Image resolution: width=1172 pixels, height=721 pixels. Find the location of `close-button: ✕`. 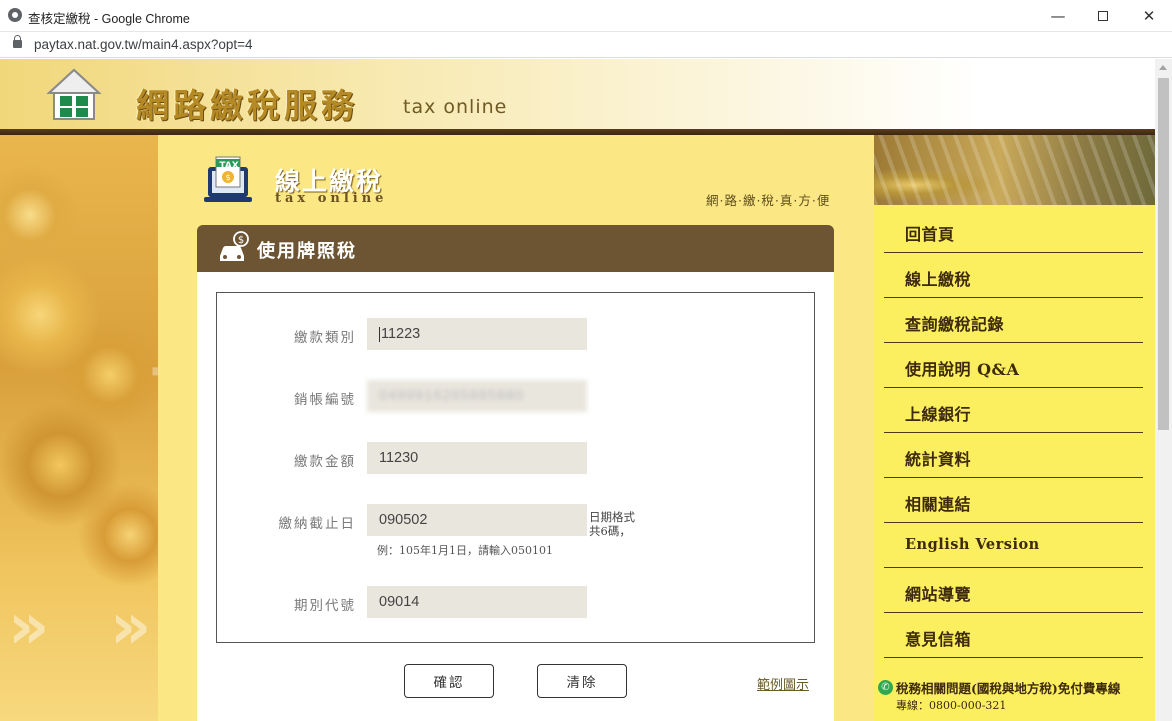

close-button: ✕ is located at coordinates (1149, 16).